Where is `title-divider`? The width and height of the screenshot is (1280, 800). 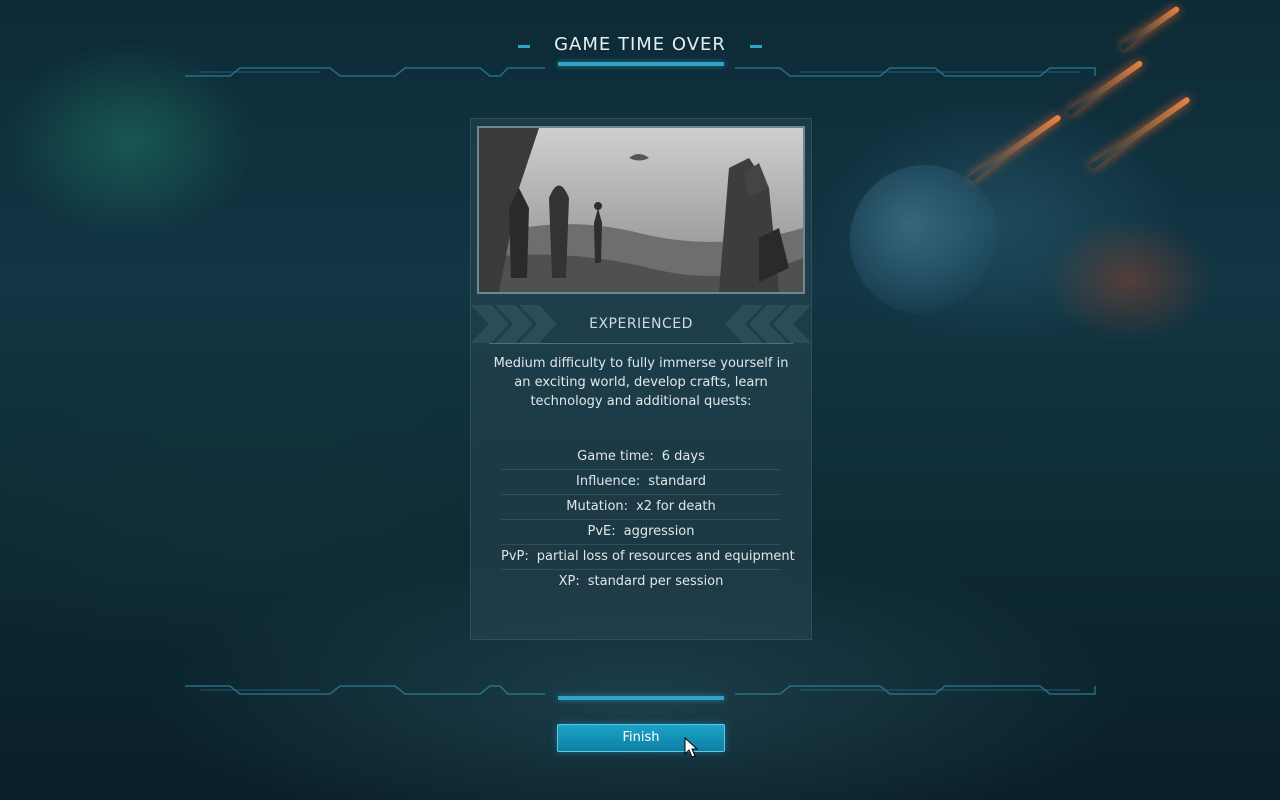 title-divider is located at coordinates (641, 343).